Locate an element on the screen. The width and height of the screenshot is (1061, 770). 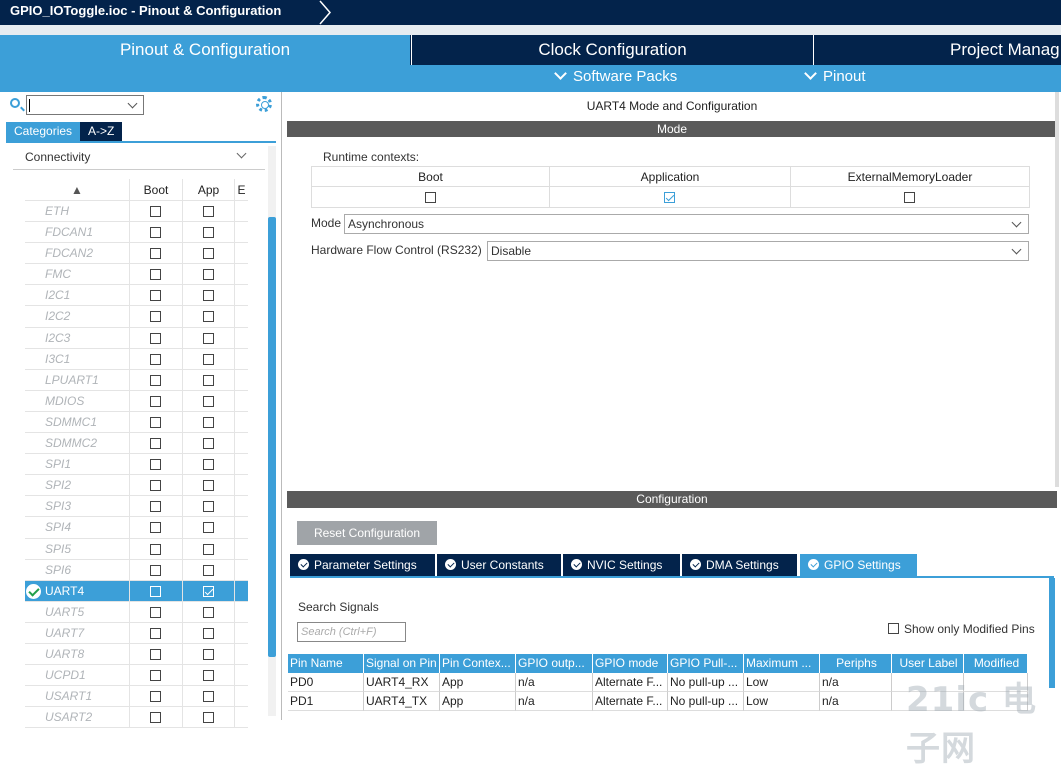
peripheral-row-spi5: SPI5 is located at coordinates (136, 549).